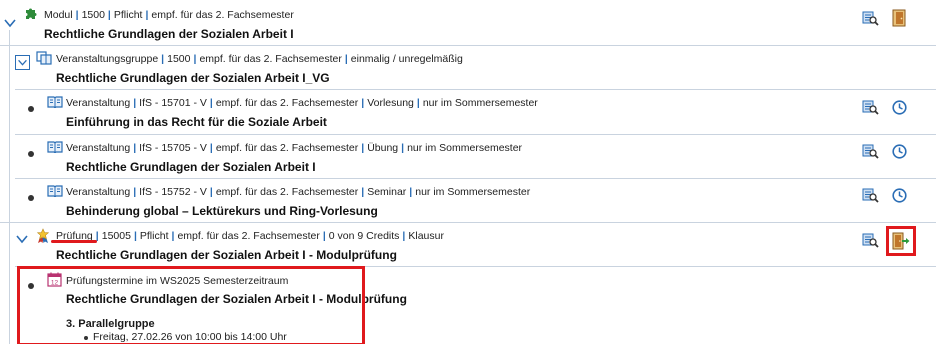 The image size is (936, 344). Describe the element at coordinates (390, 103) in the screenshot. I see `meta-kind: Vorlesung` at that location.